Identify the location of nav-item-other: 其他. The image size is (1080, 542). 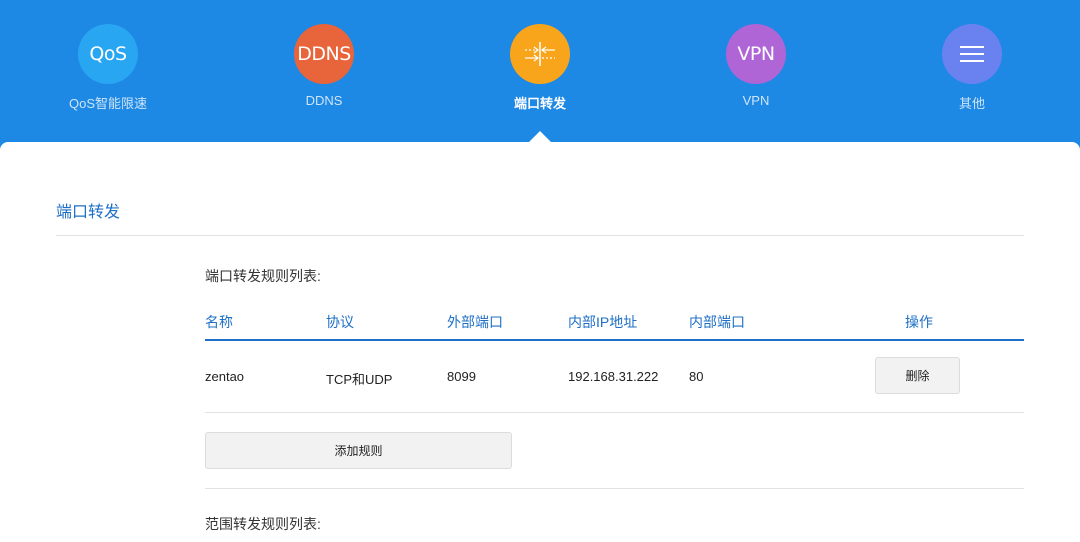
(972, 68).